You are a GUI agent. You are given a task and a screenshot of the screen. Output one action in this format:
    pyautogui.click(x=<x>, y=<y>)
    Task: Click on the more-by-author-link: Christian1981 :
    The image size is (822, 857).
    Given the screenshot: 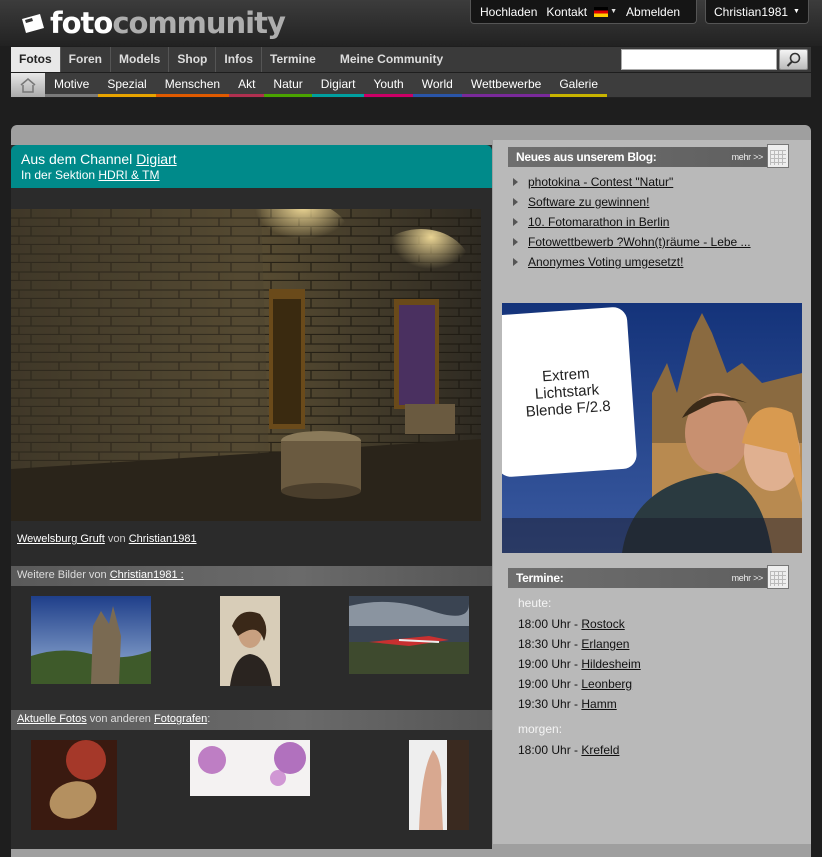 What is the action you would take?
    pyautogui.click(x=147, y=575)
    